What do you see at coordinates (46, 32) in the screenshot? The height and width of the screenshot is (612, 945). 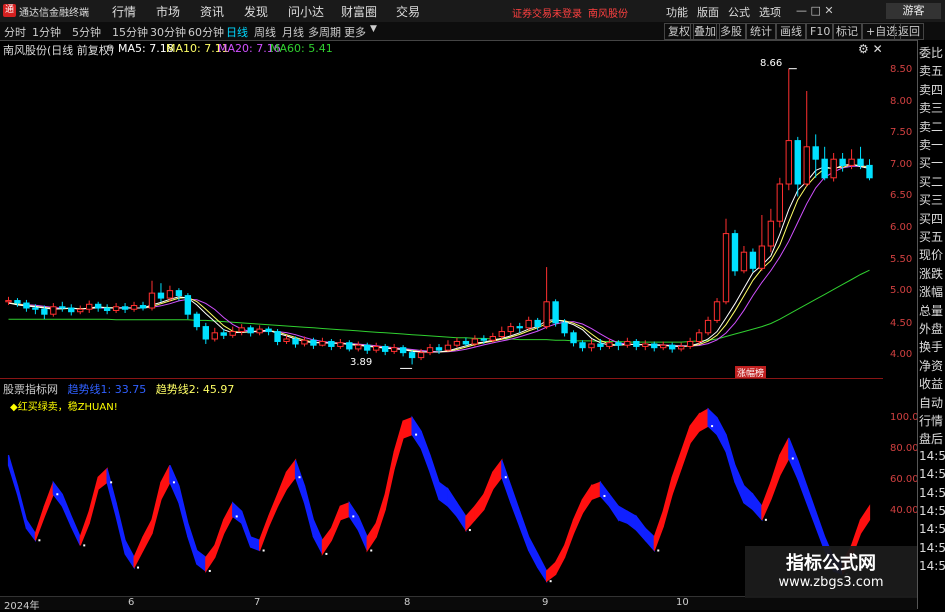 I see `period-1min: 1分钟` at bounding box center [46, 32].